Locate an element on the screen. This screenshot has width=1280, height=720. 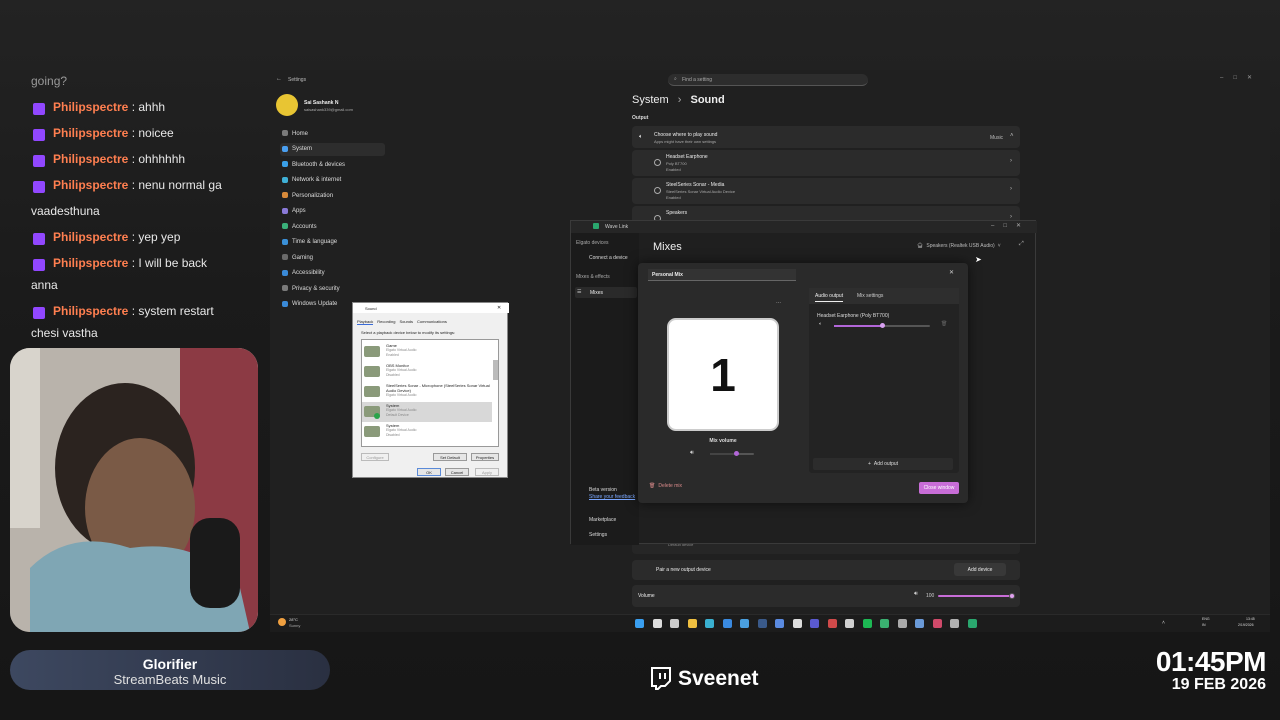
add-device-button: Add device is located at coordinates (980, 569).